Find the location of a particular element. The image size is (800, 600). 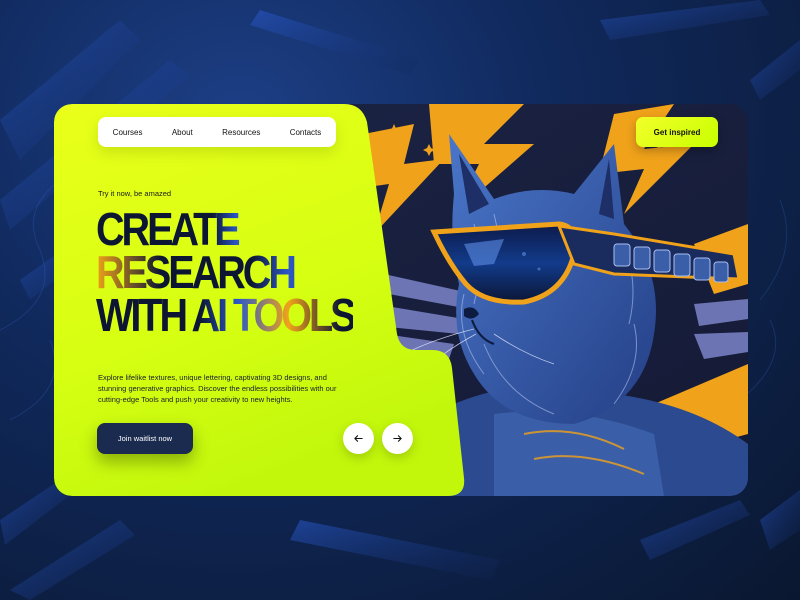

arrow-right-icon is located at coordinates (397, 438).